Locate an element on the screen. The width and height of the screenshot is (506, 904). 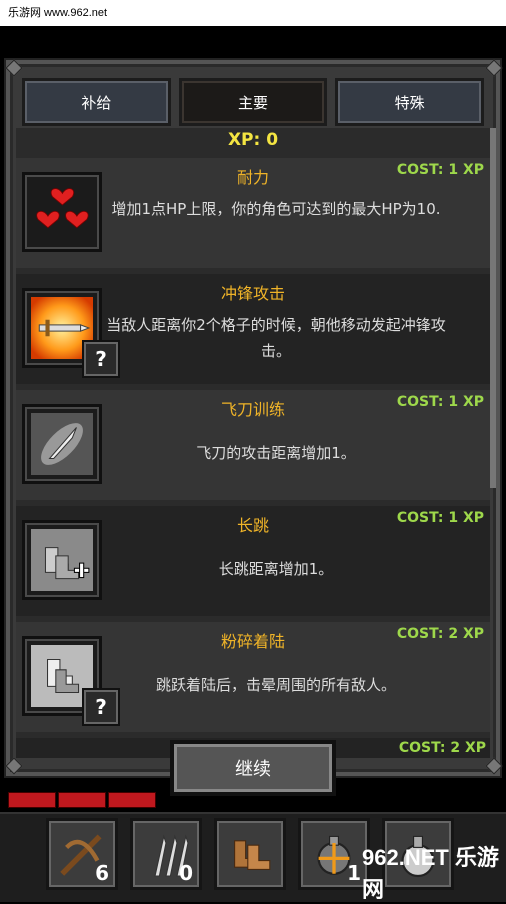
scrollbar is located at coordinates (493, 308).